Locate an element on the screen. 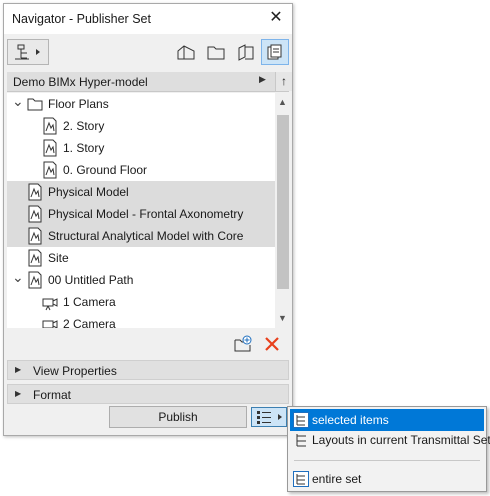  house-icon is located at coordinates (186, 52).